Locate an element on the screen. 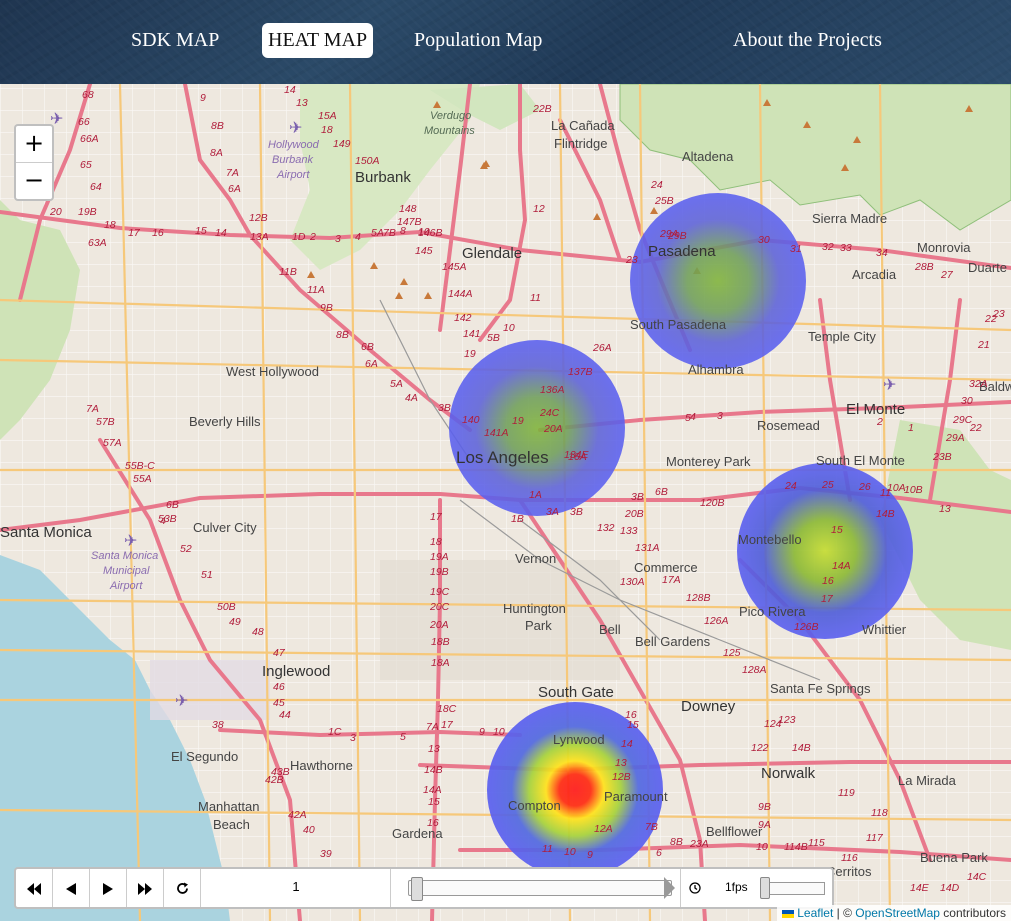 The height and width of the screenshot is (921, 1011). svg-text: Municipal is located at coordinates (126, 571).